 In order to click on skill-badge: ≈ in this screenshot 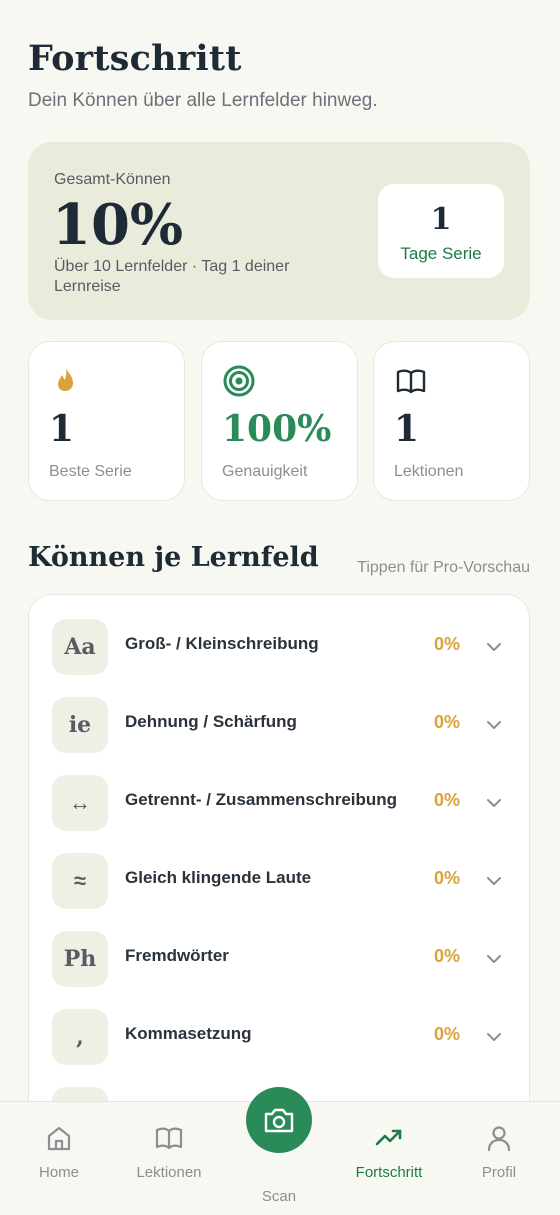, I will do `click(80, 881)`.